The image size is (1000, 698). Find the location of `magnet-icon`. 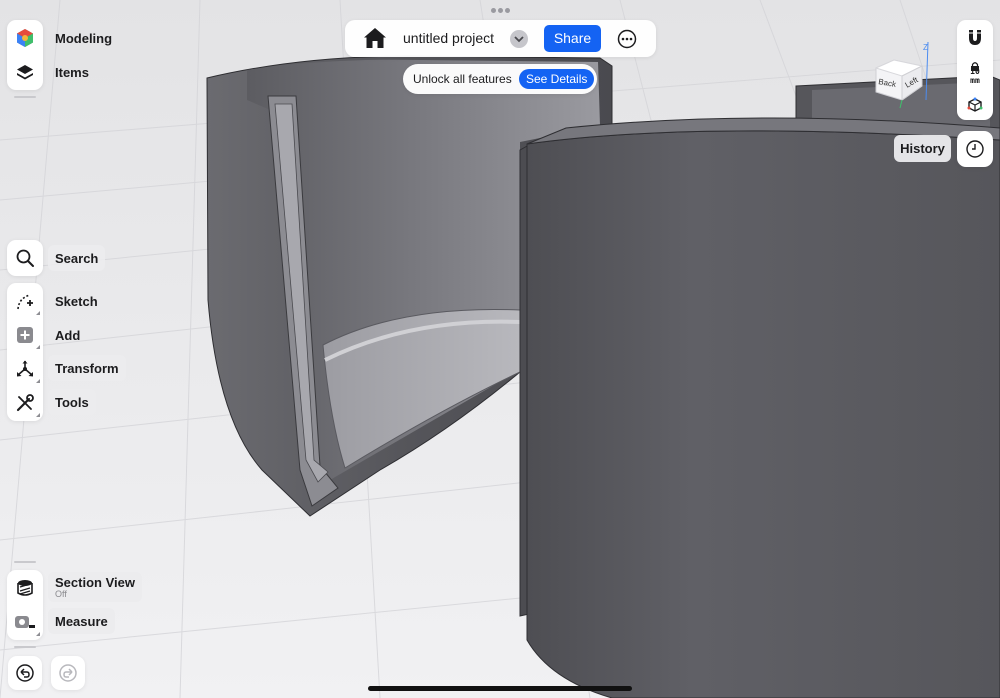

magnet-icon is located at coordinates (975, 37).